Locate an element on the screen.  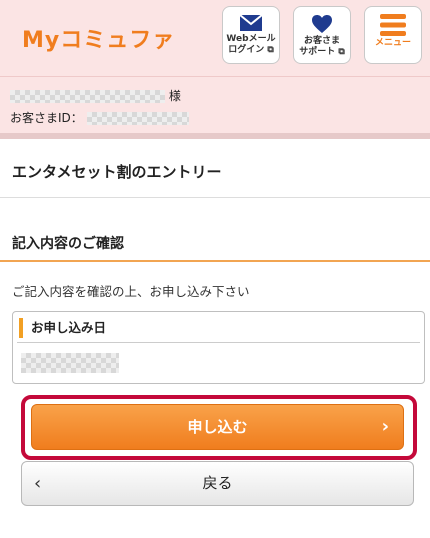
section-title: 記入内容のご確認 is located at coordinates (215, 241).